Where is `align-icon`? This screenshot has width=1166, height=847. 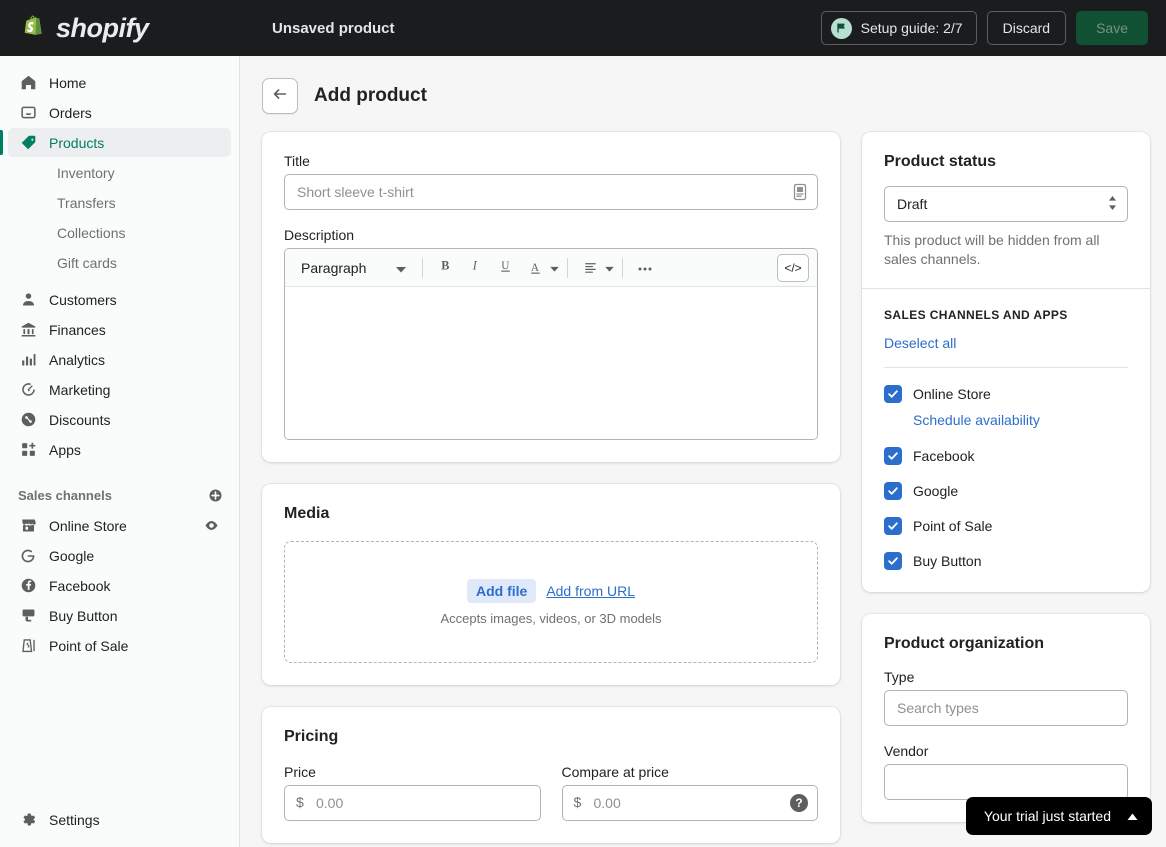 align-icon is located at coordinates (590, 268).